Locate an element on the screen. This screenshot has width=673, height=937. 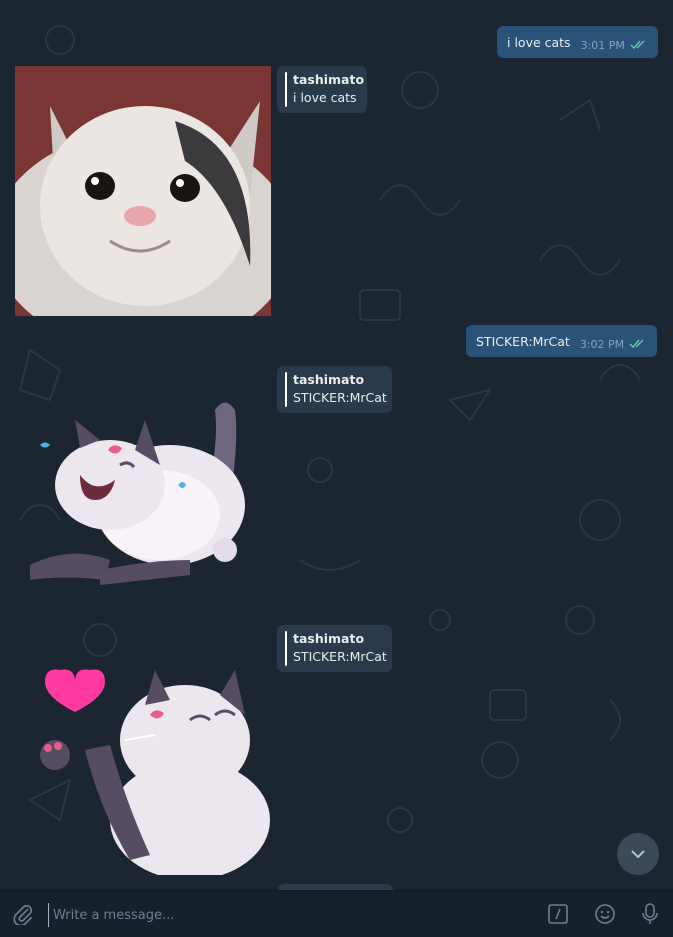
cat-photo is located at coordinates (143, 191).